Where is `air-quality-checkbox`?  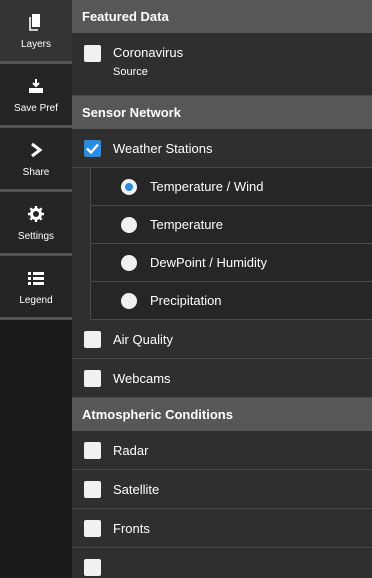
air-quality-checkbox is located at coordinates (92, 339).